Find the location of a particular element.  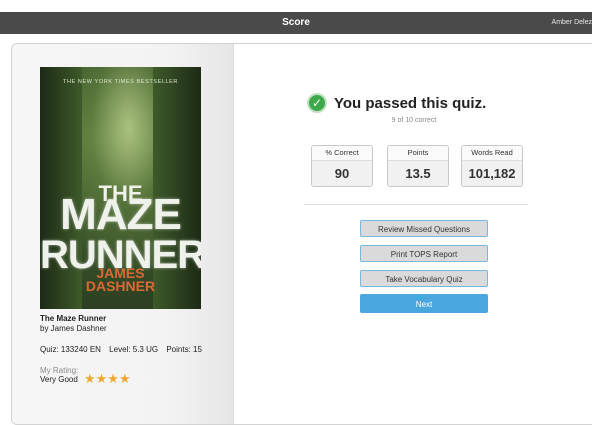

review-missed-questions-button: Review Missed Questions is located at coordinates (424, 228).